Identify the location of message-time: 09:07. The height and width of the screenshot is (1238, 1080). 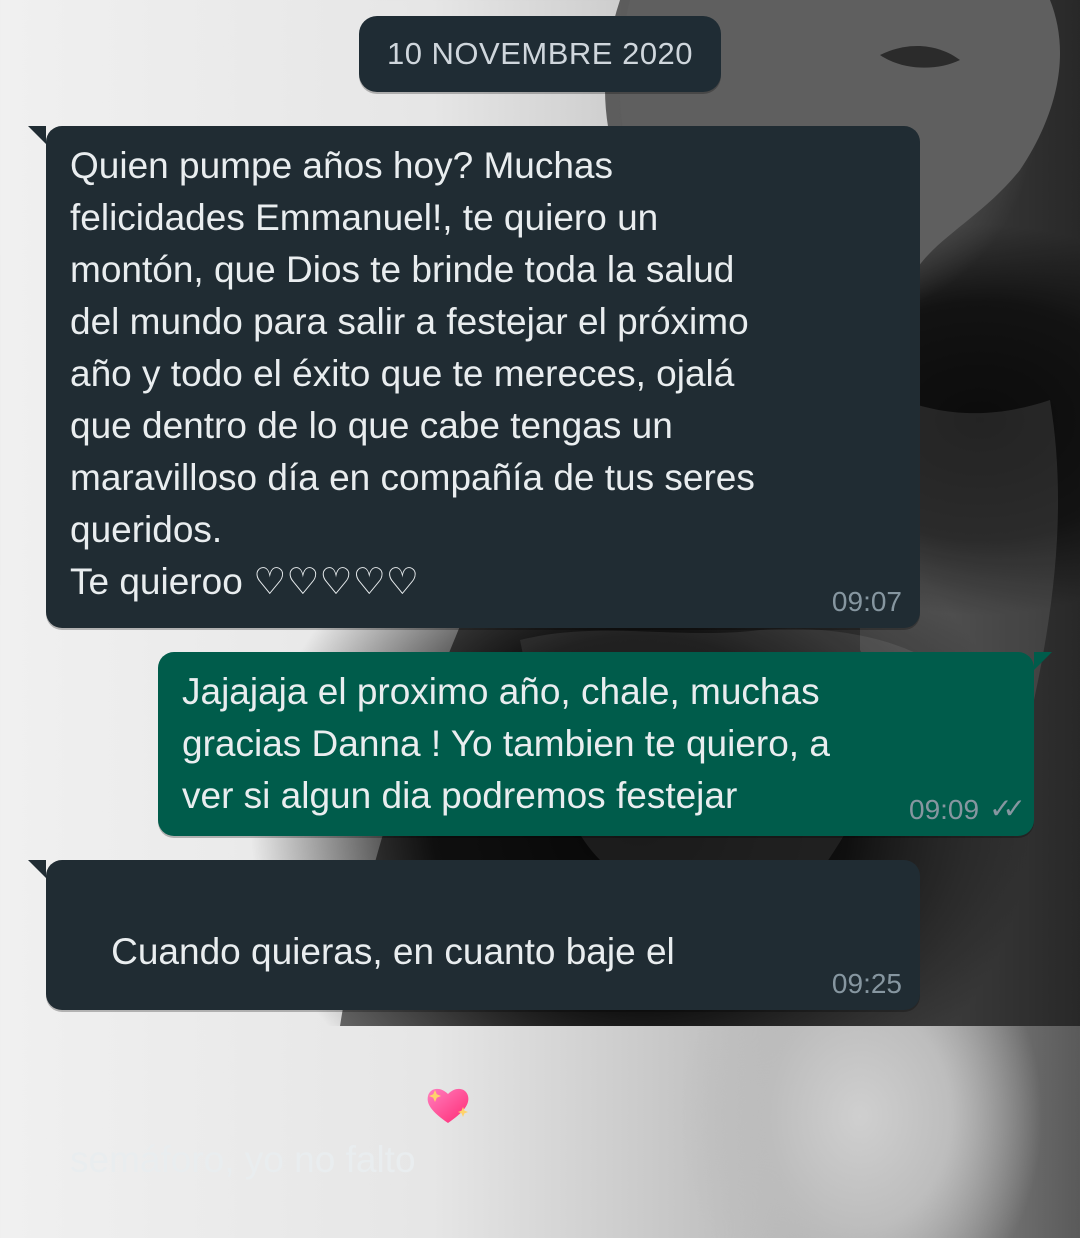
(867, 602).